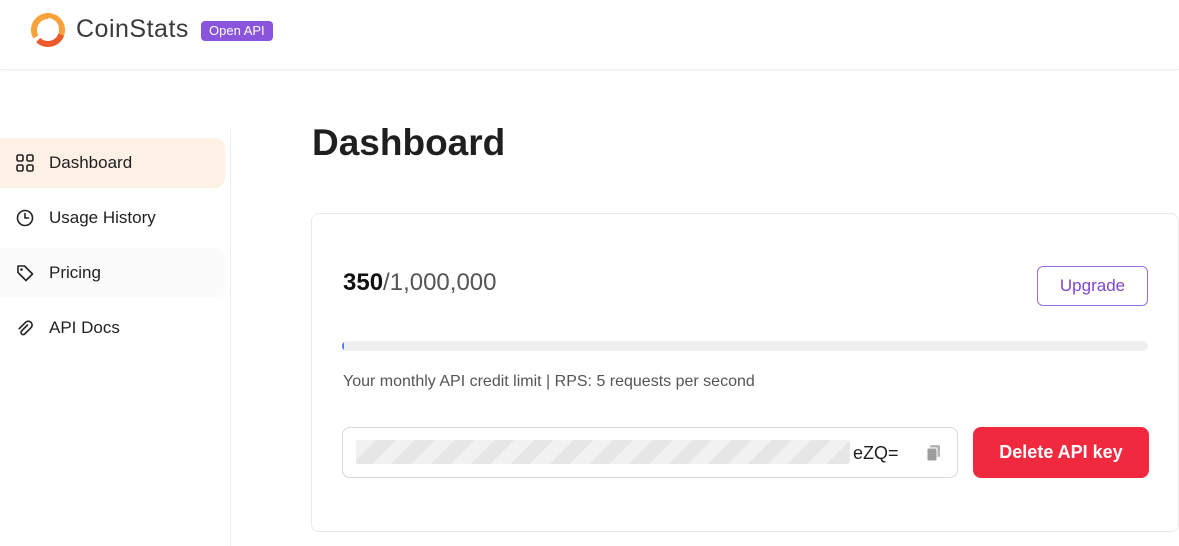 The width and height of the screenshot is (1179, 546). Describe the element at coordinates (91, 162) in the screenshot. I see `sidebar-item-label: Dashboard` at that location.